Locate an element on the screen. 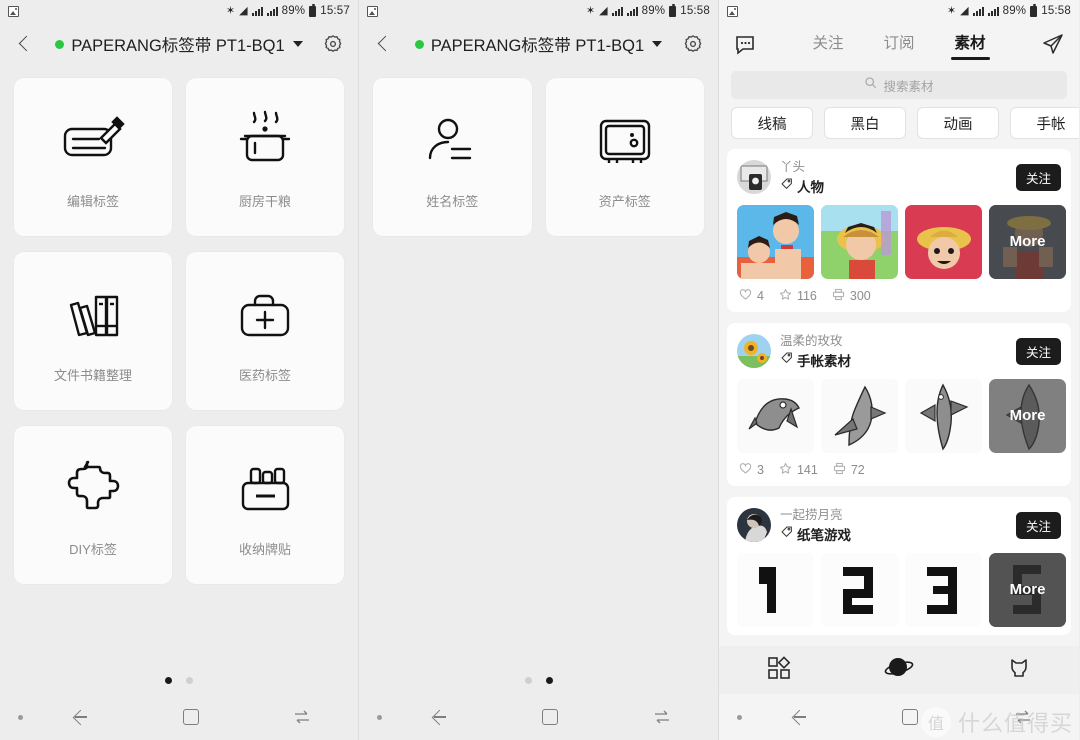 Image resolution: width=1080 pixels, height=740 pixels. page-indicator is located at coordinates (538, 680).